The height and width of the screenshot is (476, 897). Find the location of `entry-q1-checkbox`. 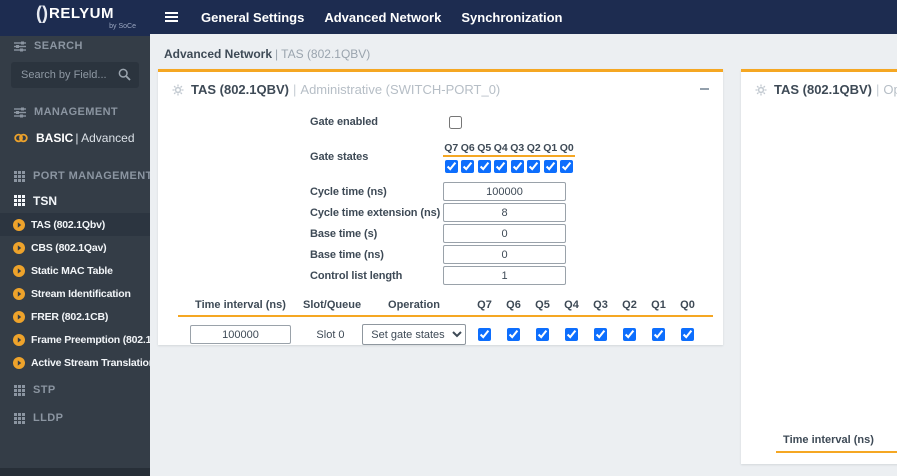

entry-q1-checkbox is located at coordinates (658, 334).